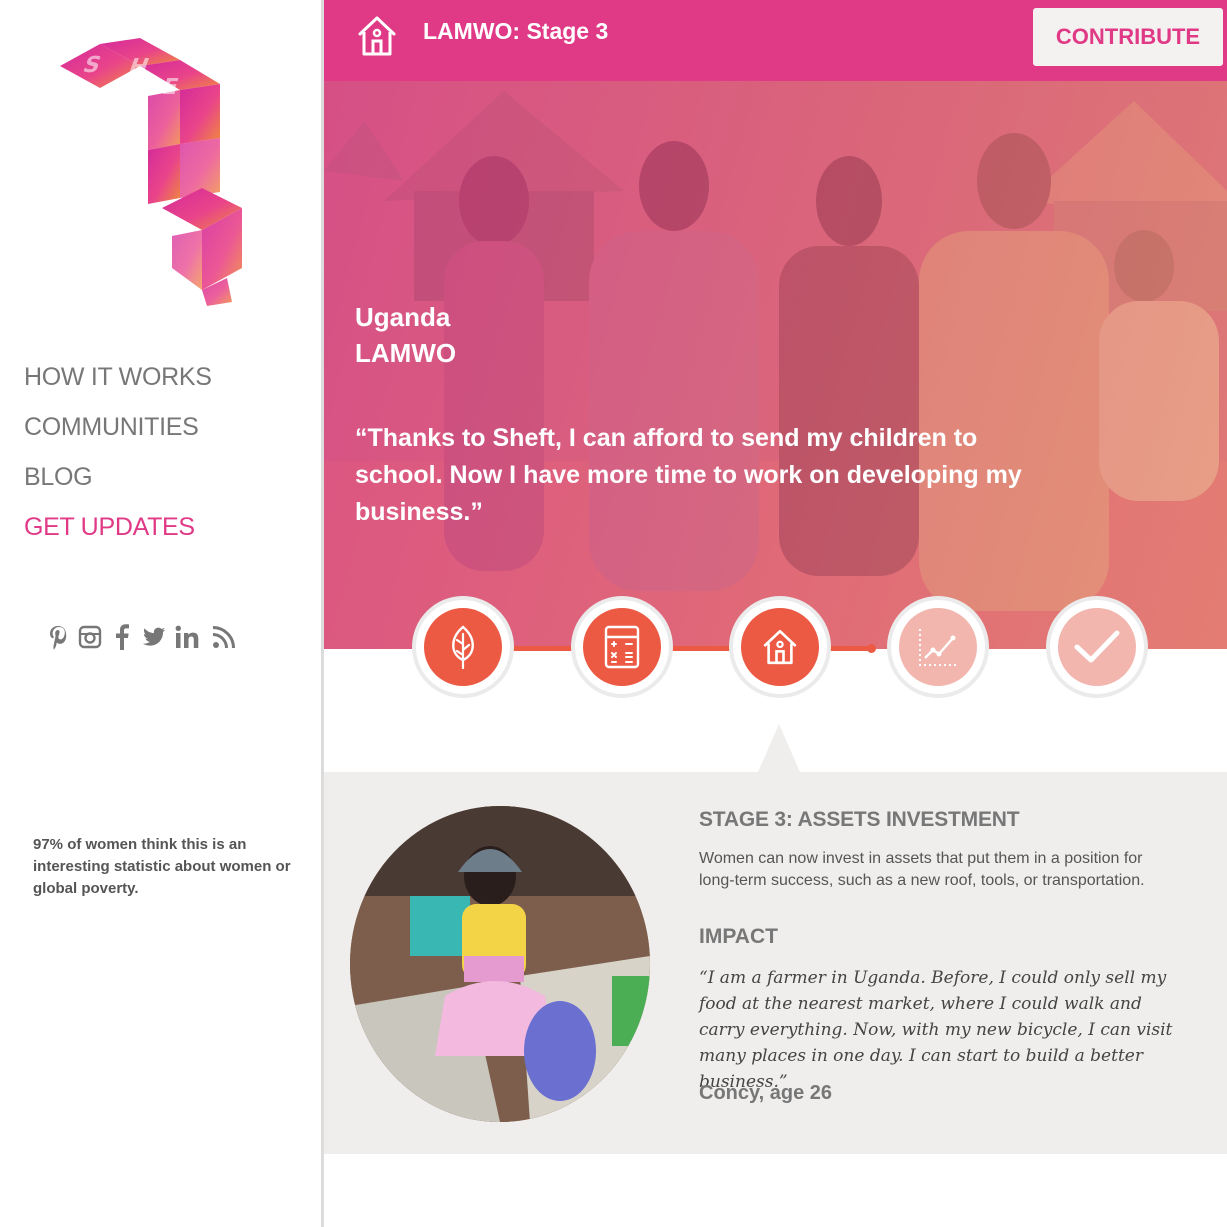 This screenshot has height=1227, width=1227. Describe the element at coordinates (1128, 37) in the screenshot. I see `contribute-button: CONTRIBUTE` at that location.